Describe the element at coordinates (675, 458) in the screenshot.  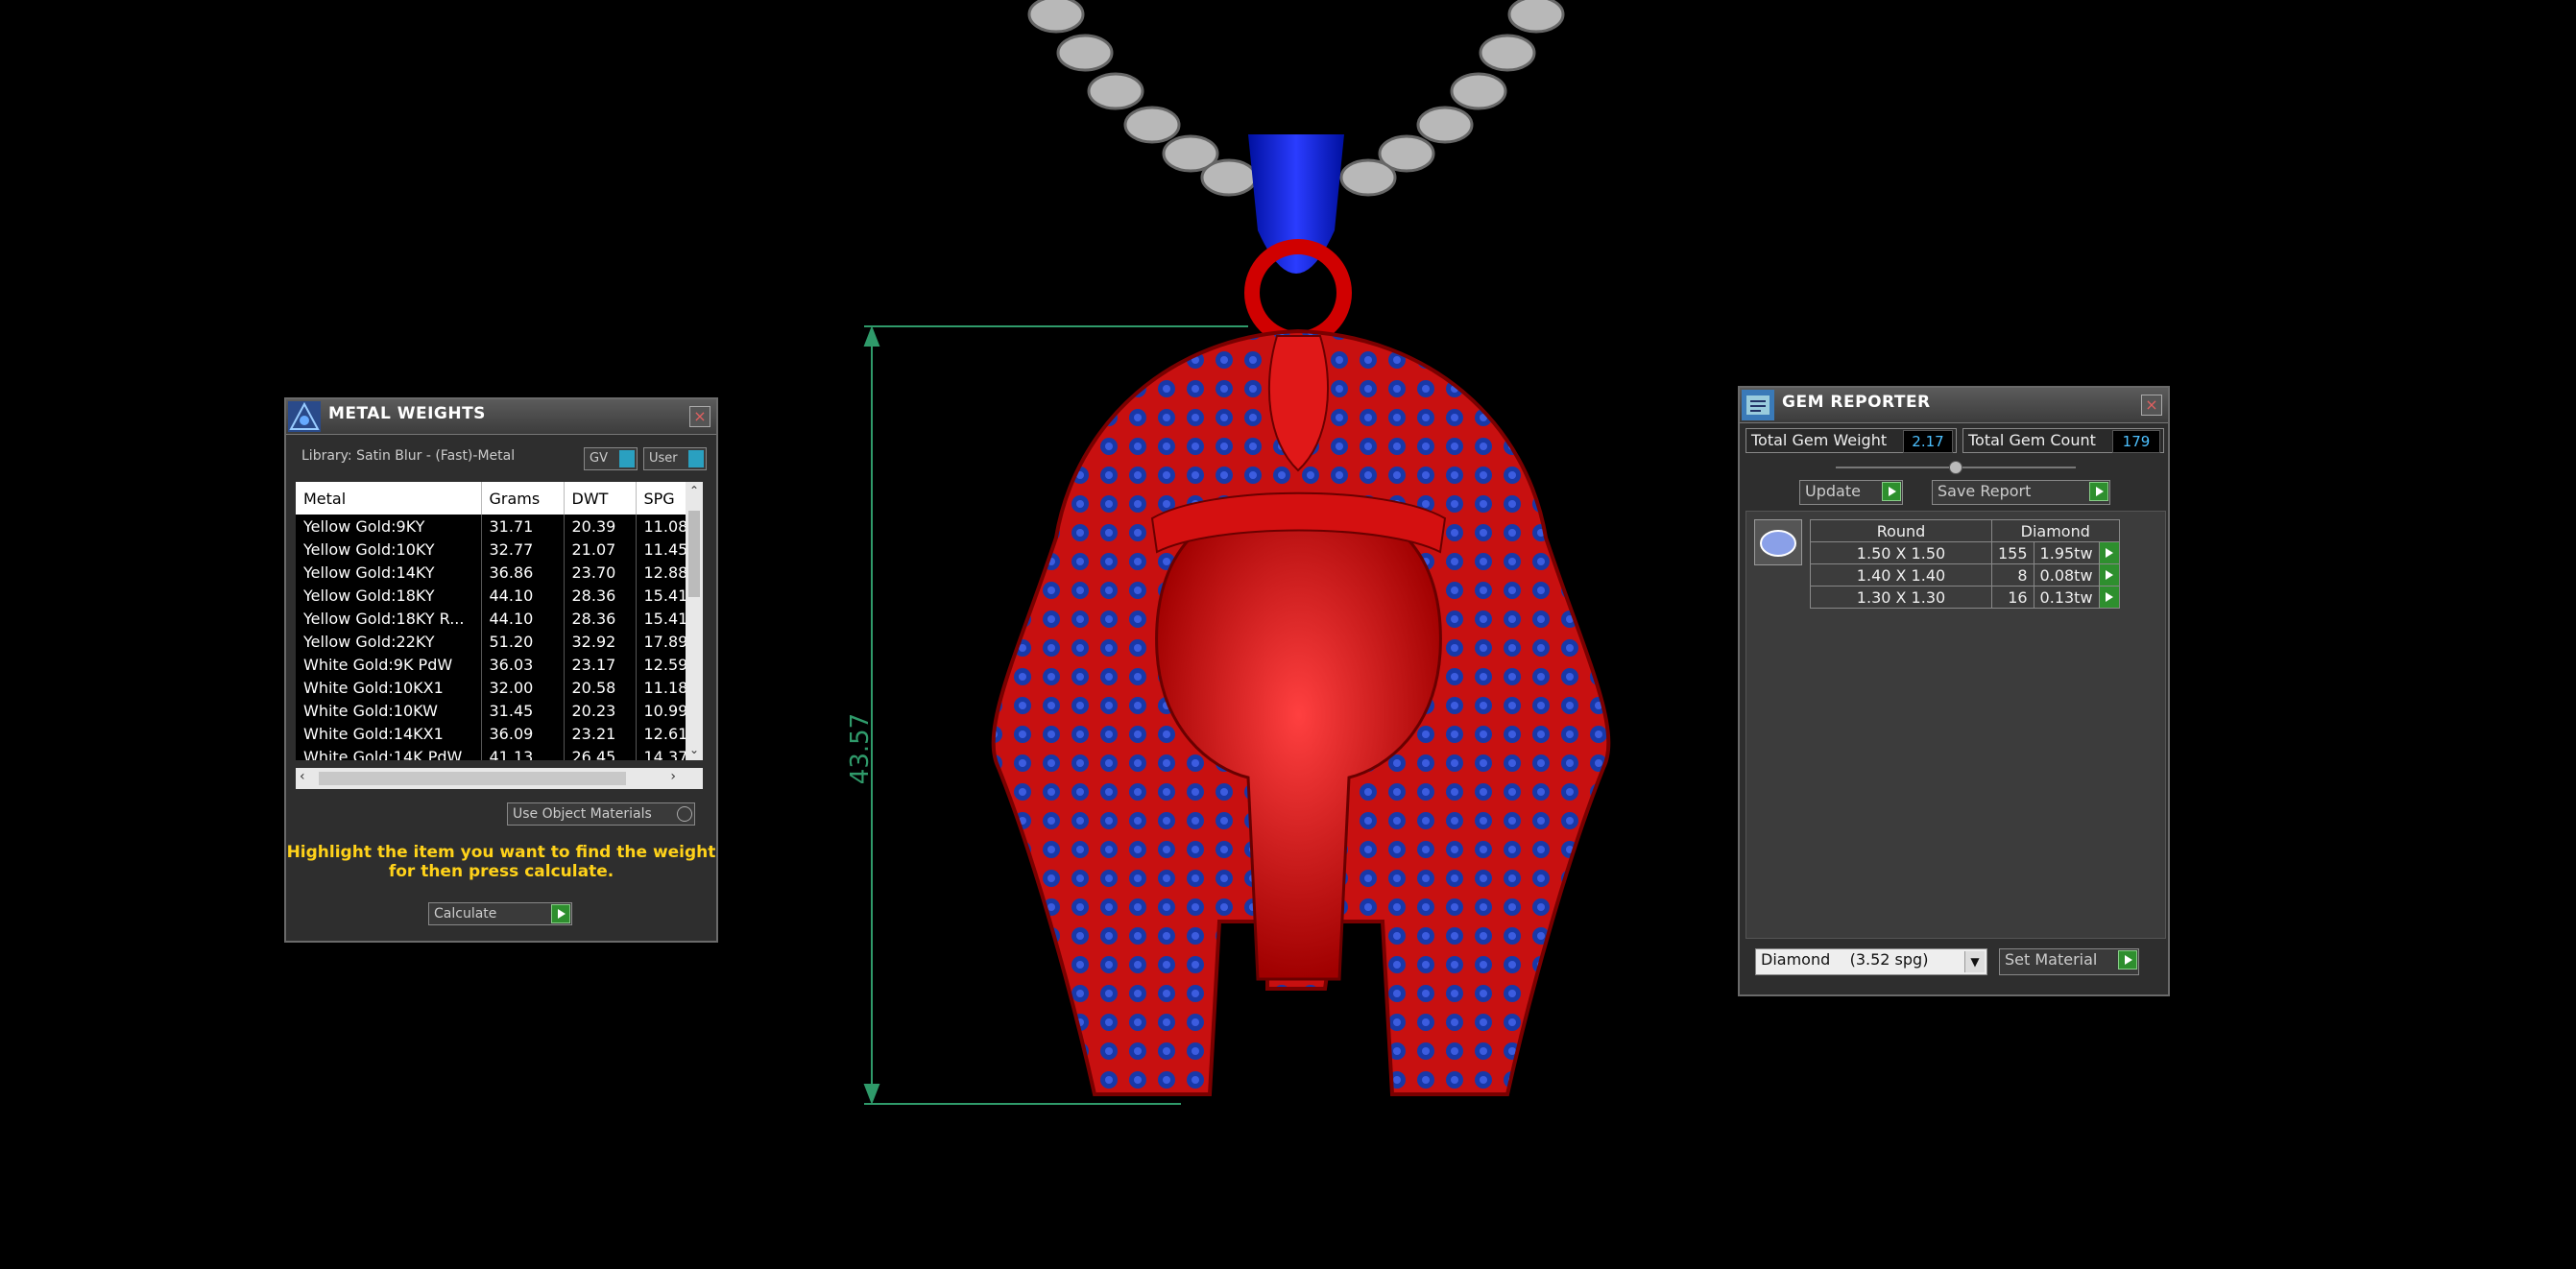
I see `user-toggle: User` at that location.